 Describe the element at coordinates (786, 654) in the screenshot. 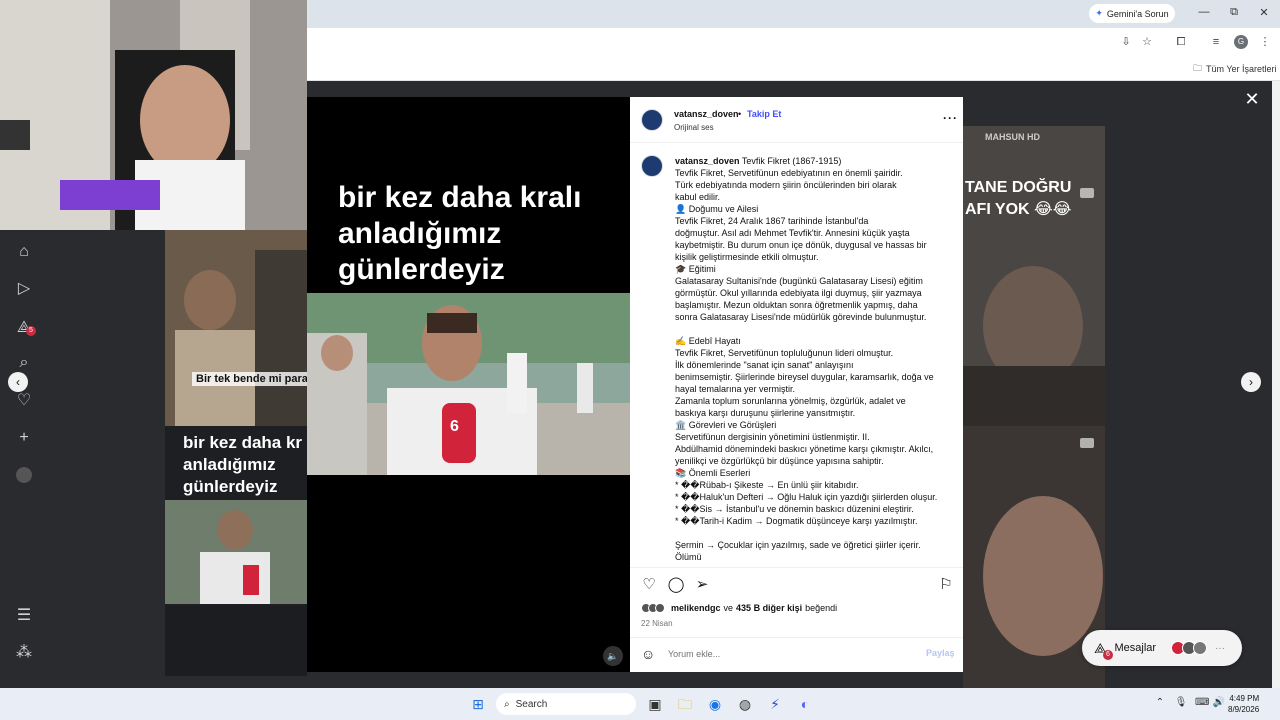

I see `comment-input` at that location.